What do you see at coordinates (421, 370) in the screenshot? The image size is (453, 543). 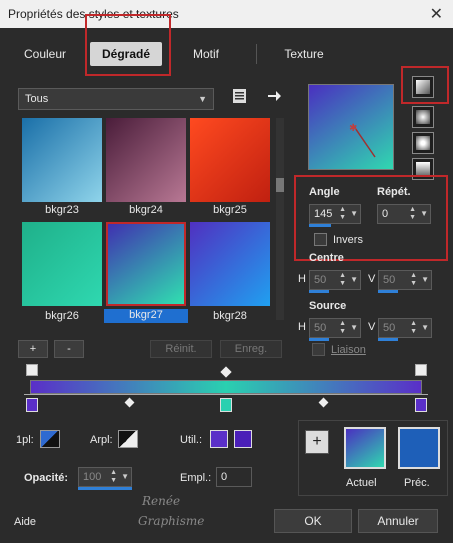 I see `end-stop-marker-icon` at bounding box center [421, 370].